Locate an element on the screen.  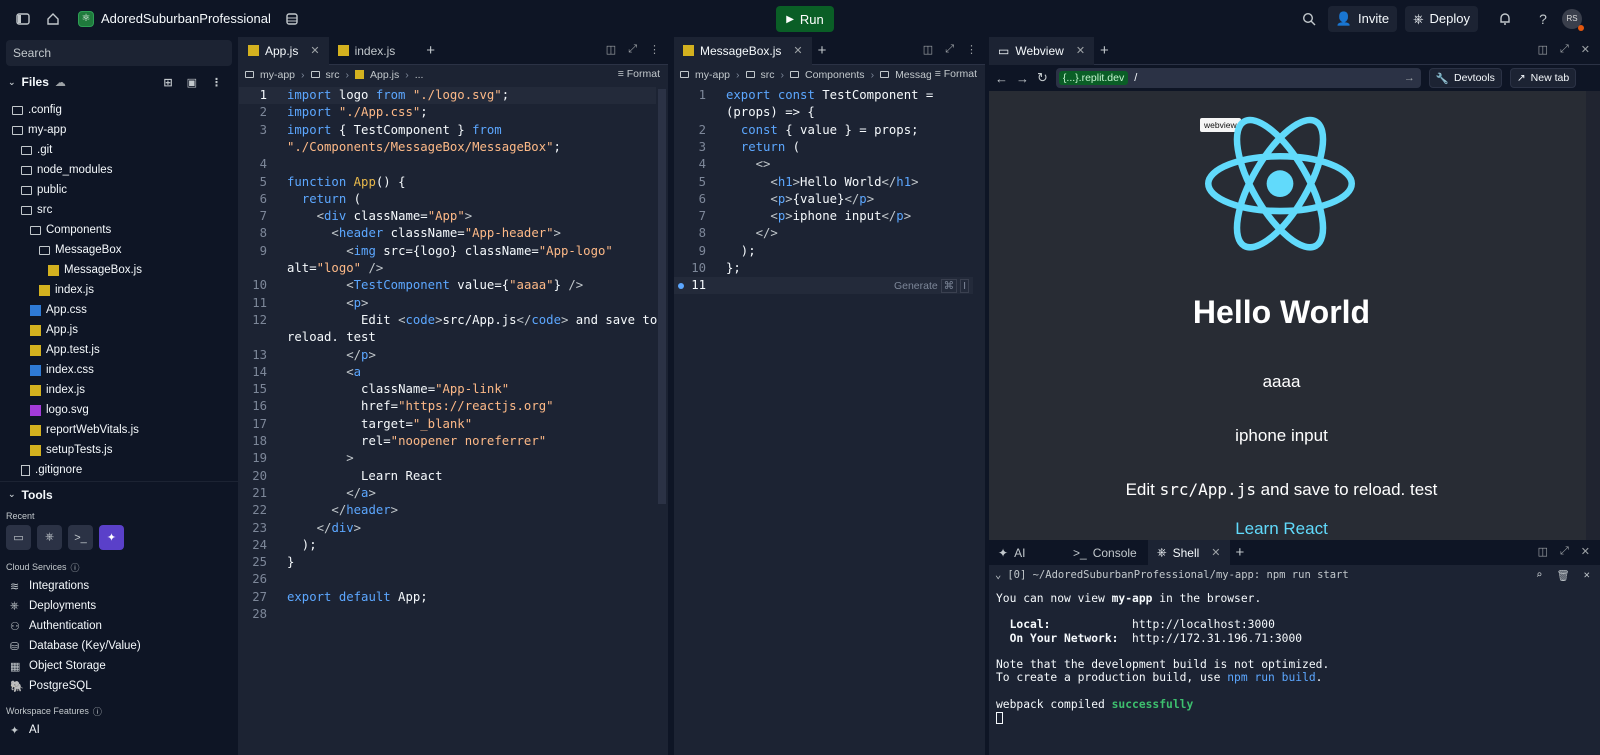
avatar: RS is located at coordinates (1573, 19).